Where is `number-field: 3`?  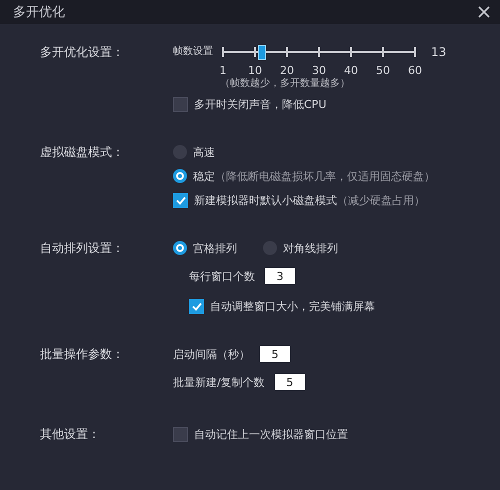 number-field: 3 is located at coordinates (280, 276).